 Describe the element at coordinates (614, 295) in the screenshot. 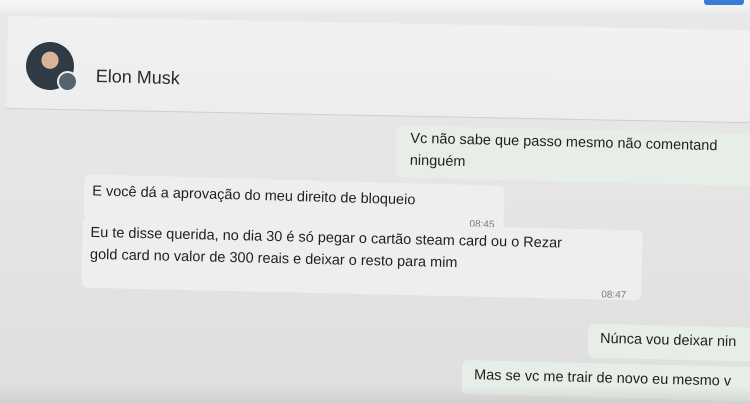

I see `message-time: 08:47` at that location.